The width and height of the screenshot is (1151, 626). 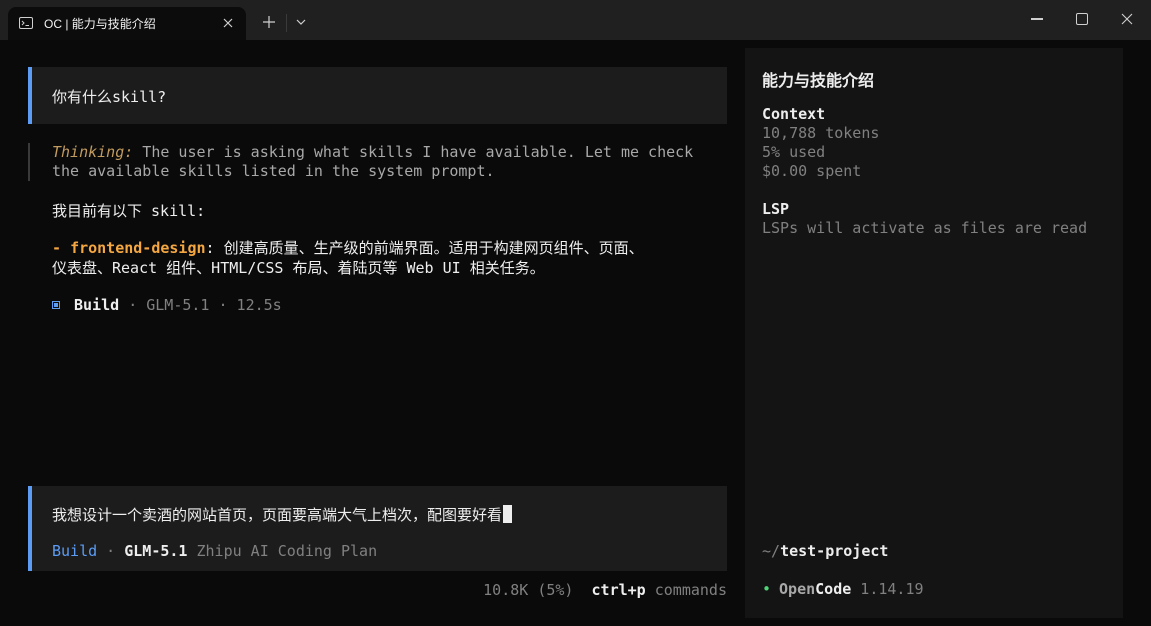 What do you see at coordinates (821, 133) in the screenshot?
I see `context-tokens: 10,788 tokens` at bounding box center [821, 133].